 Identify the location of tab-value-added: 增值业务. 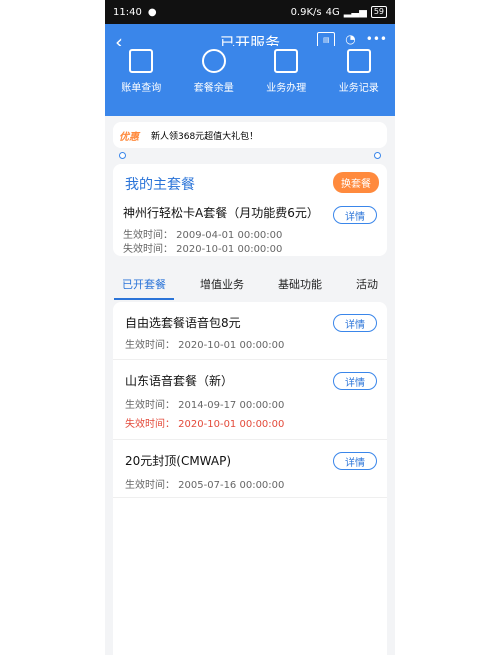
(222, 284).